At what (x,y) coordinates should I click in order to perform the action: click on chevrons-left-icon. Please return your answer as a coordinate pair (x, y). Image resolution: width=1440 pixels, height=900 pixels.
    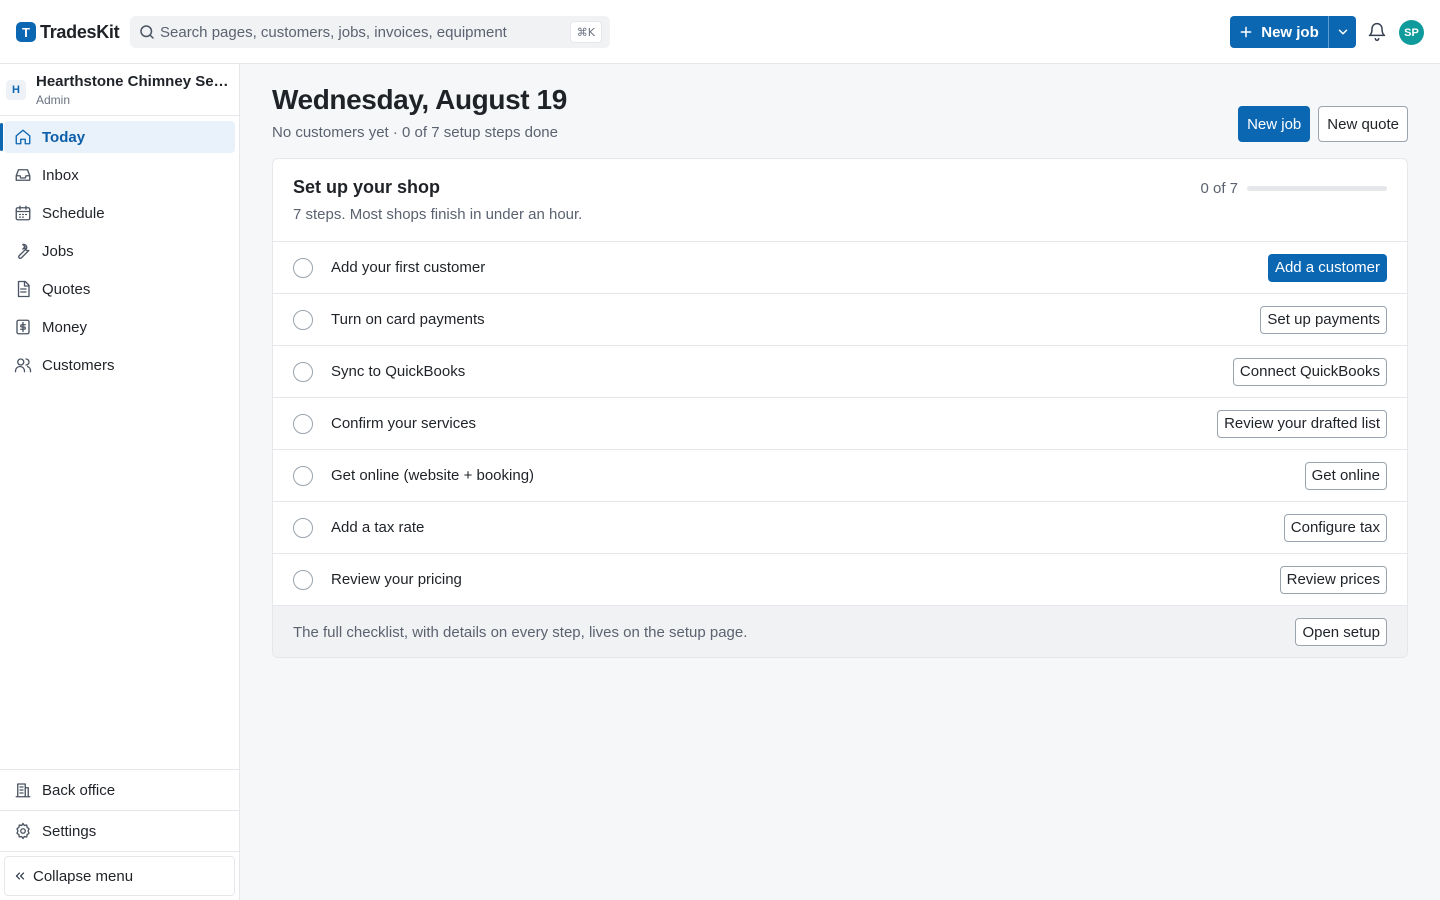
    Looking at the image, I should click on (20, 876).